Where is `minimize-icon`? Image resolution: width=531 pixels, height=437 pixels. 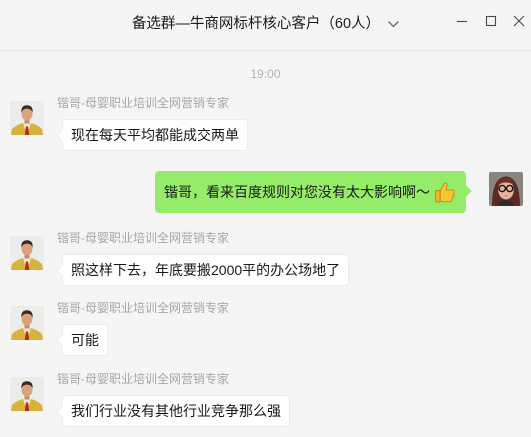
minimize-icon is located at coordinates (462, 21).